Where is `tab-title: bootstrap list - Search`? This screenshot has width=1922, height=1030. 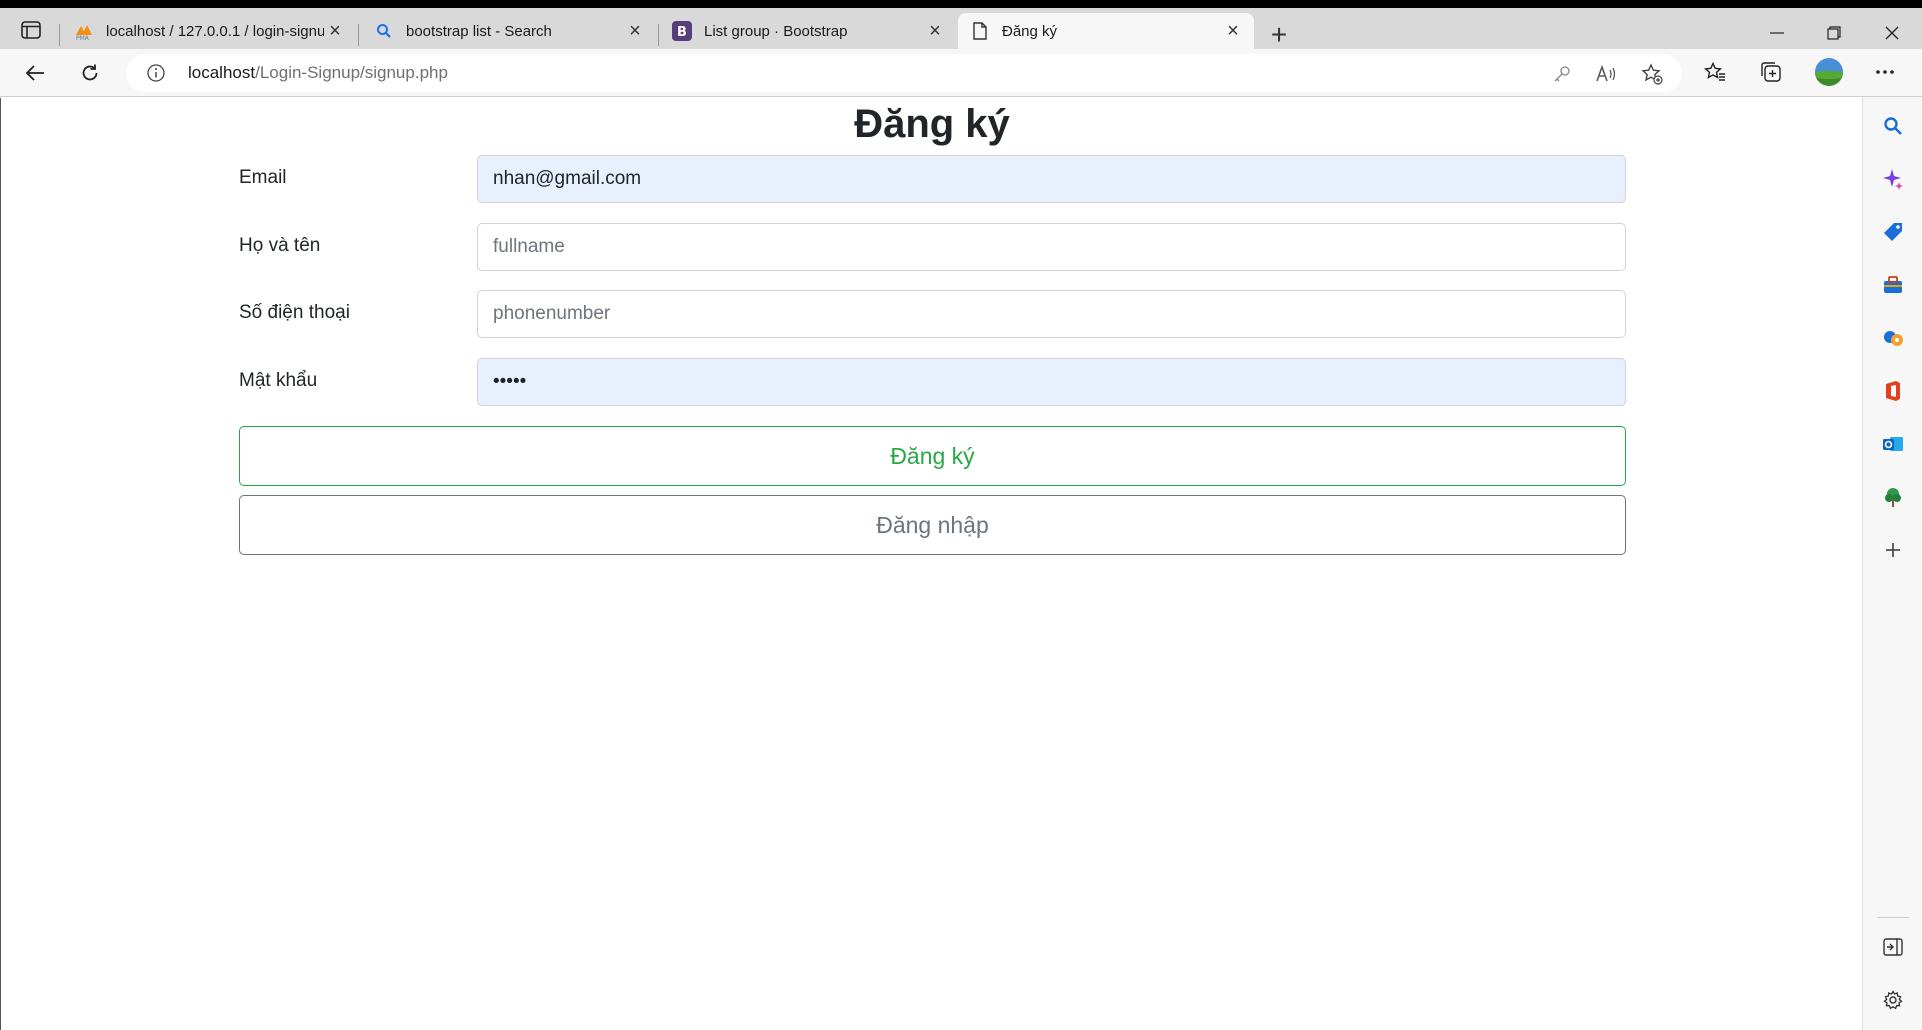
tab-title: bootstrap list - Search is located at coordinates (479, 31).